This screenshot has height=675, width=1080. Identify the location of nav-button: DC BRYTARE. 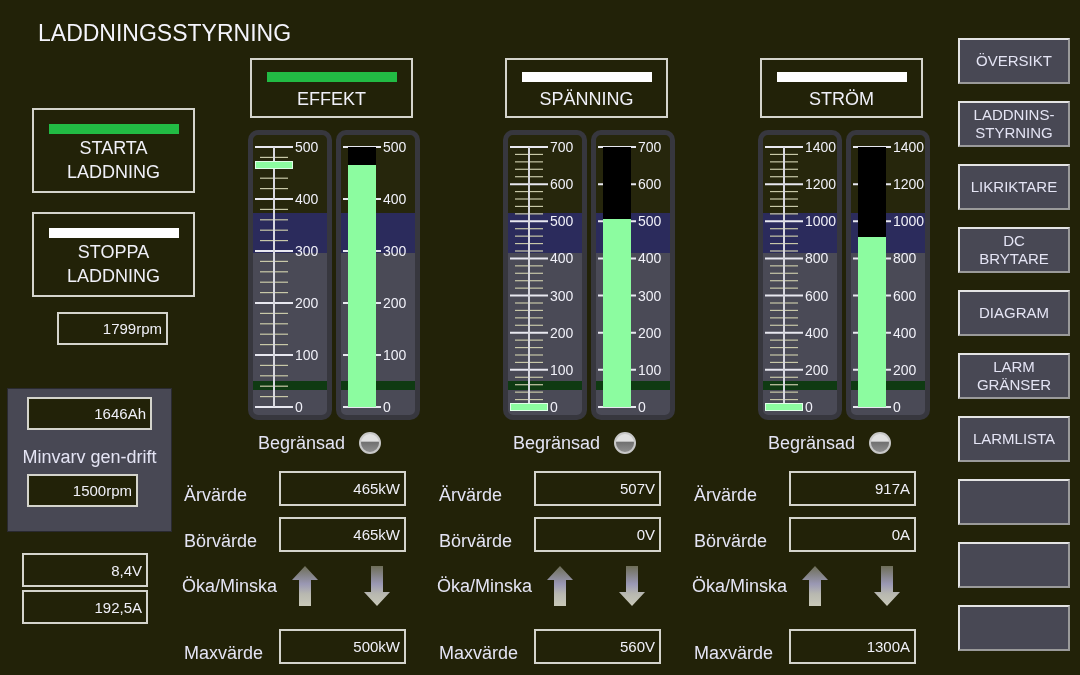
(1014, 250).